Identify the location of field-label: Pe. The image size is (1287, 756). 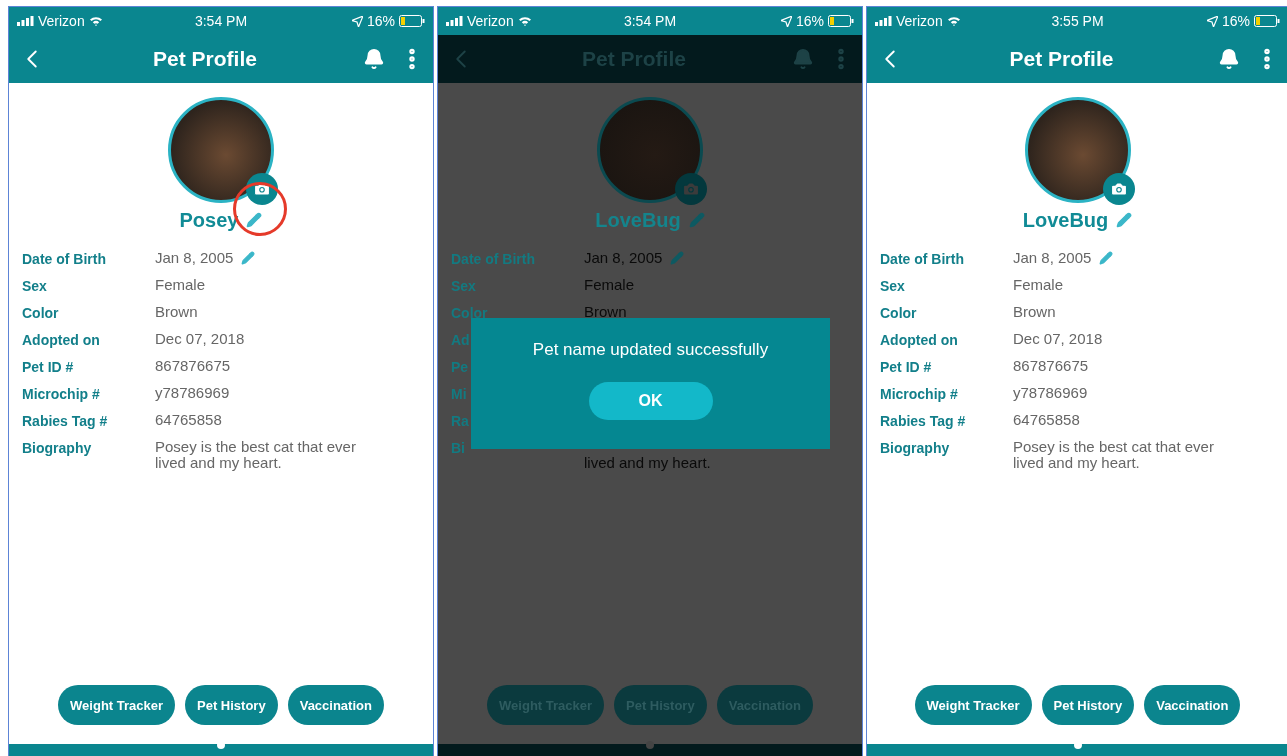
(460, 367).